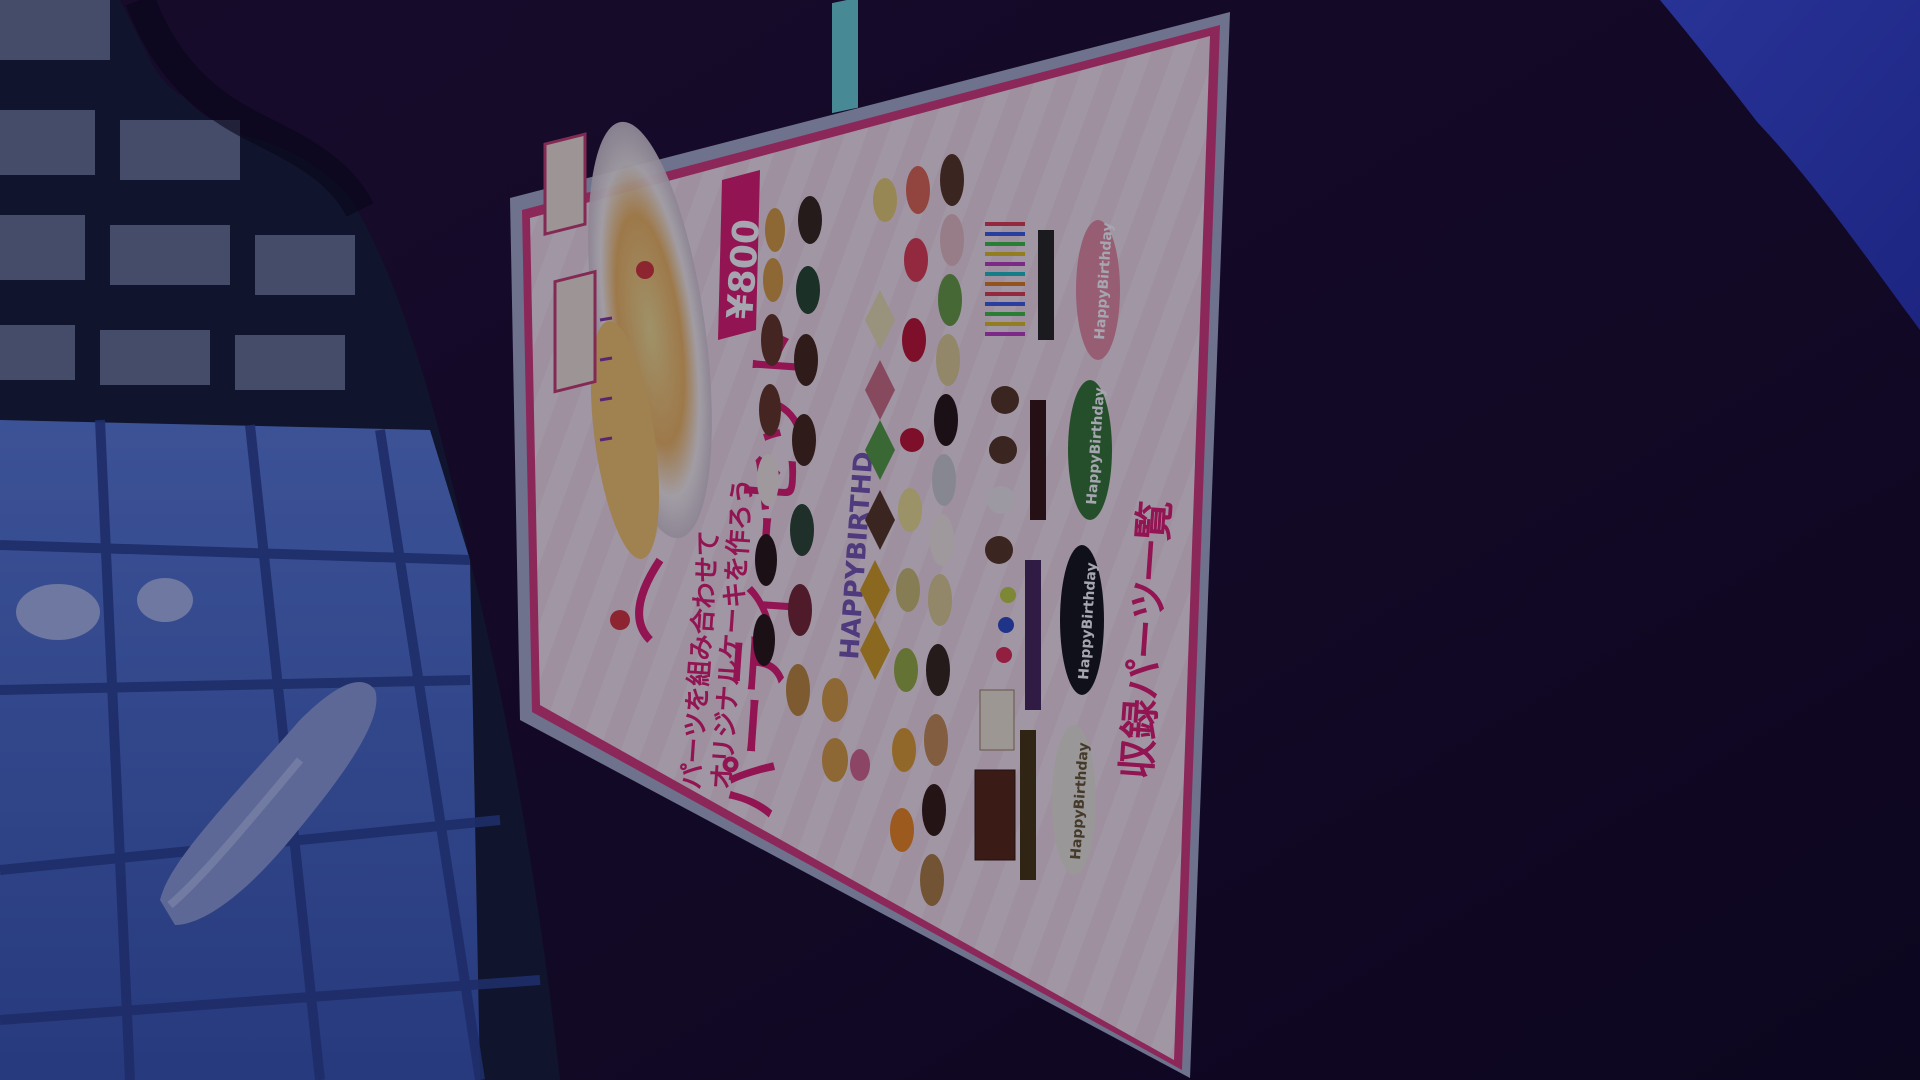 This screenshot has height=1080, width=1920. What do you see at coordinates (995, 775) in the screenshot?
I see `chocolate-bar-icon` at bounding box center [995, 775].